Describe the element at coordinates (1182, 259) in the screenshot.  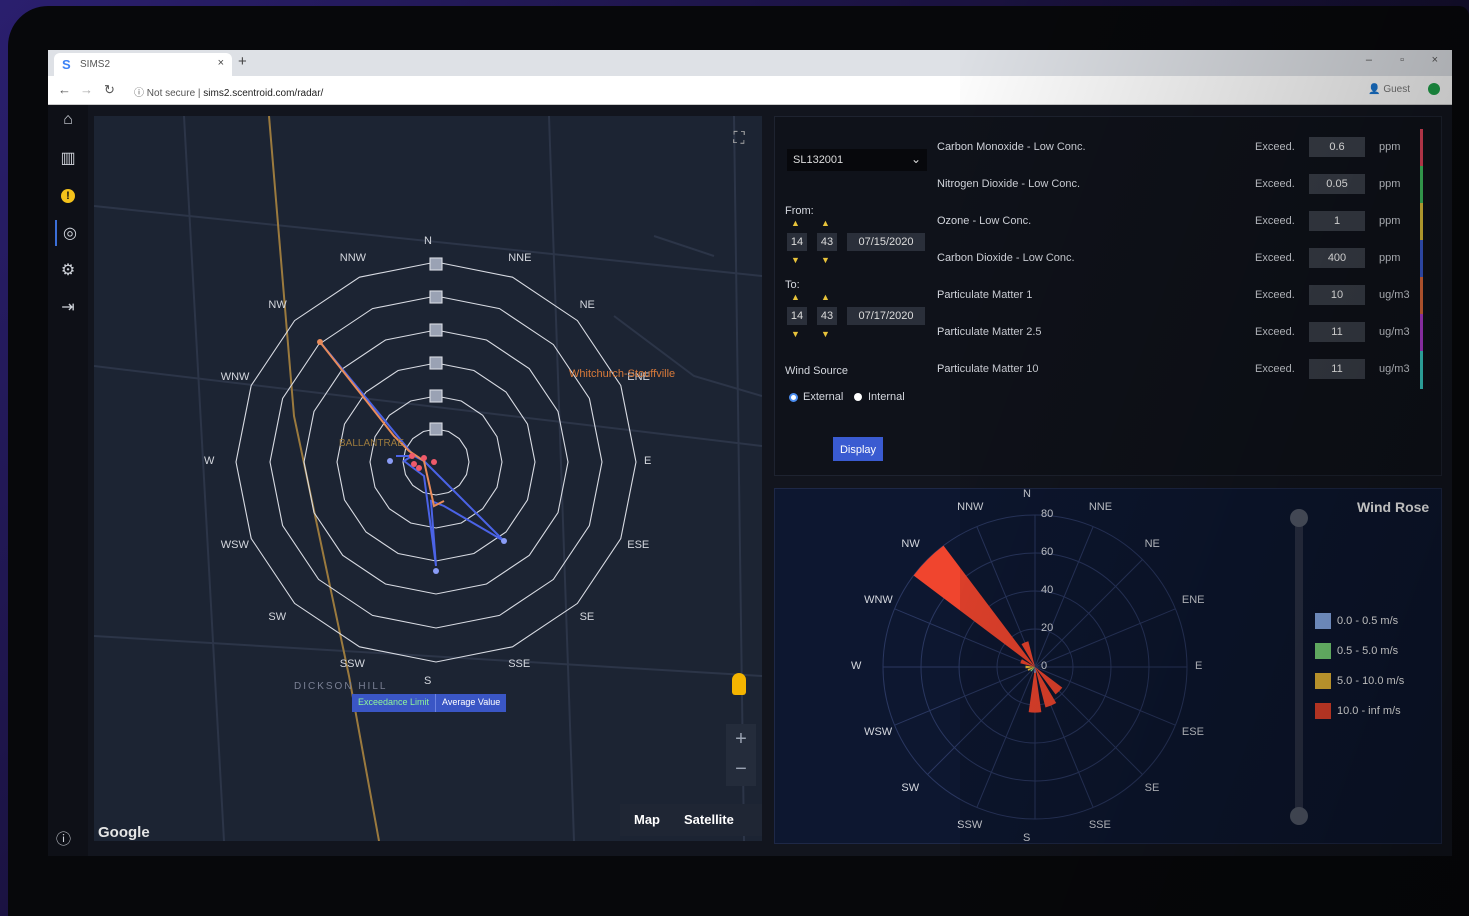
I see `pollutant-row: Carbon Dioxide - Low Conc. Exceed. 400 ppm` at that location.